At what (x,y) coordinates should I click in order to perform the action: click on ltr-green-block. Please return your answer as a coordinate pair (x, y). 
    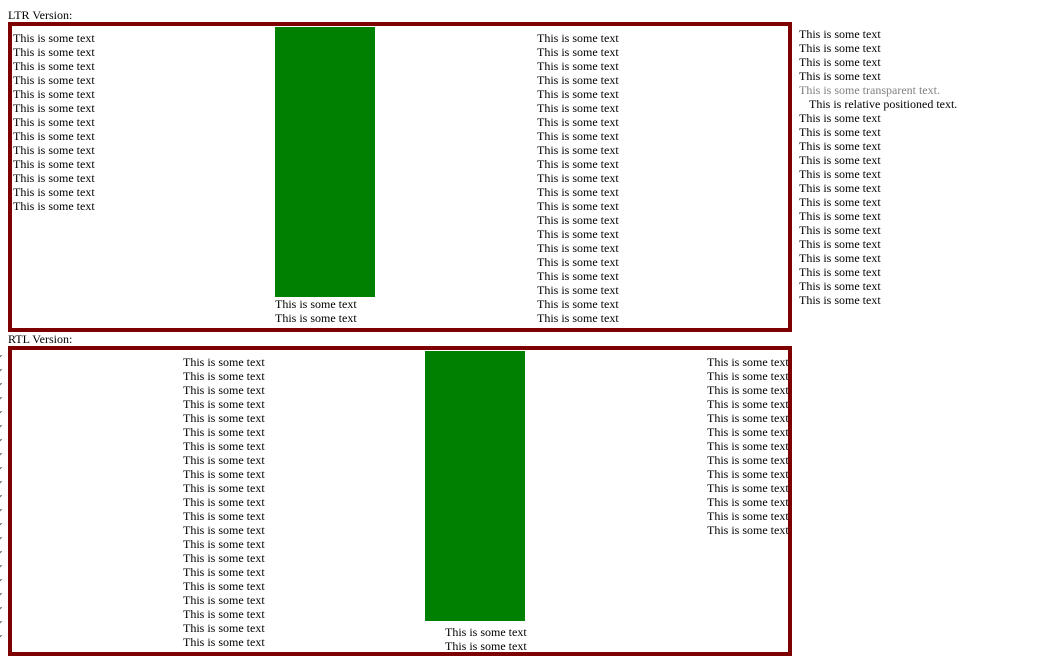
    Looking at the image, I should click on (325, 162).